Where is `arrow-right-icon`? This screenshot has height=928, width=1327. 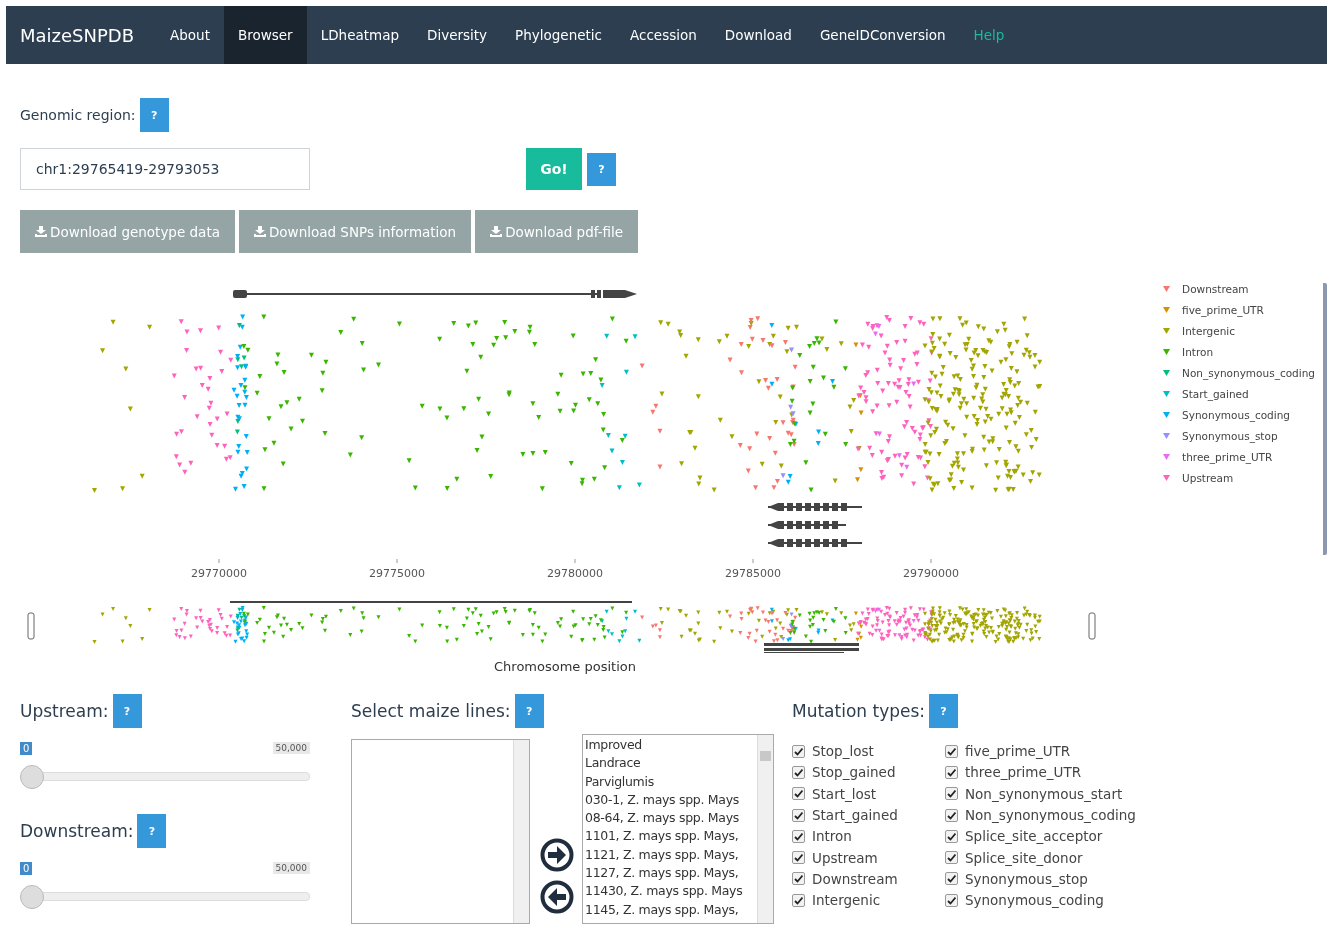
arrow-right-icon is located at coordinates (557, 855).